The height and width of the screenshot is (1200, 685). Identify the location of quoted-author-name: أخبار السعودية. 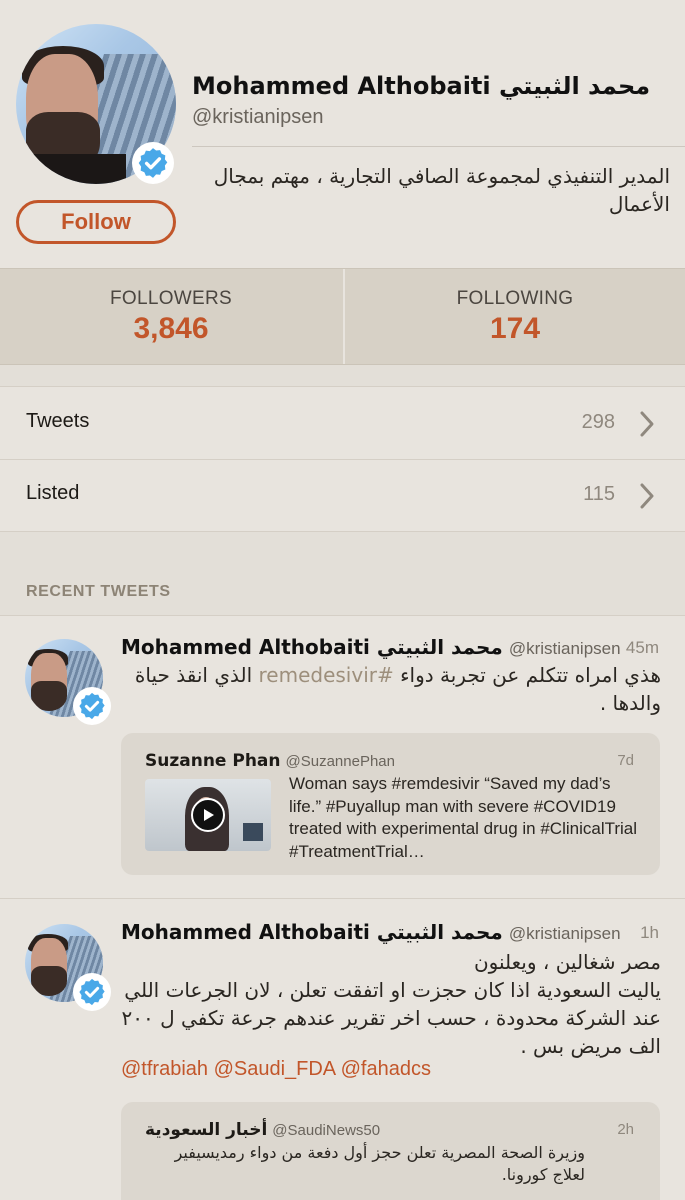
(206, 1130).